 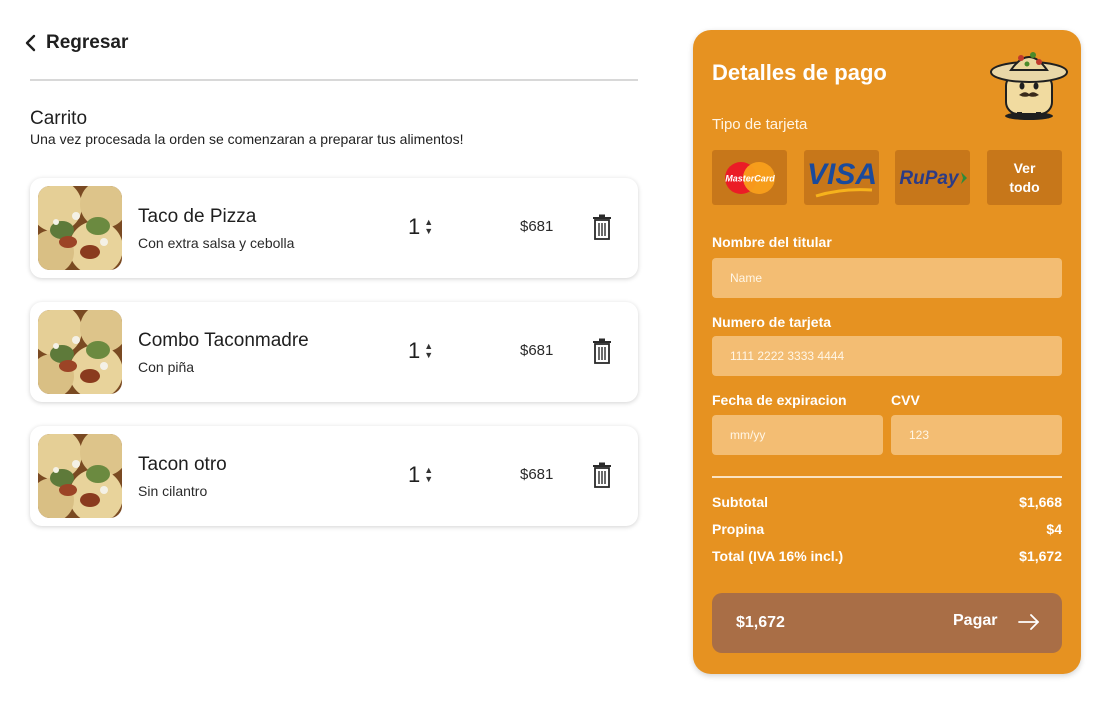 What do you see at coordinates (173, 491) in the screenshot?
I see `item-description: Sin cilantro` at bounding box center [173, 491].